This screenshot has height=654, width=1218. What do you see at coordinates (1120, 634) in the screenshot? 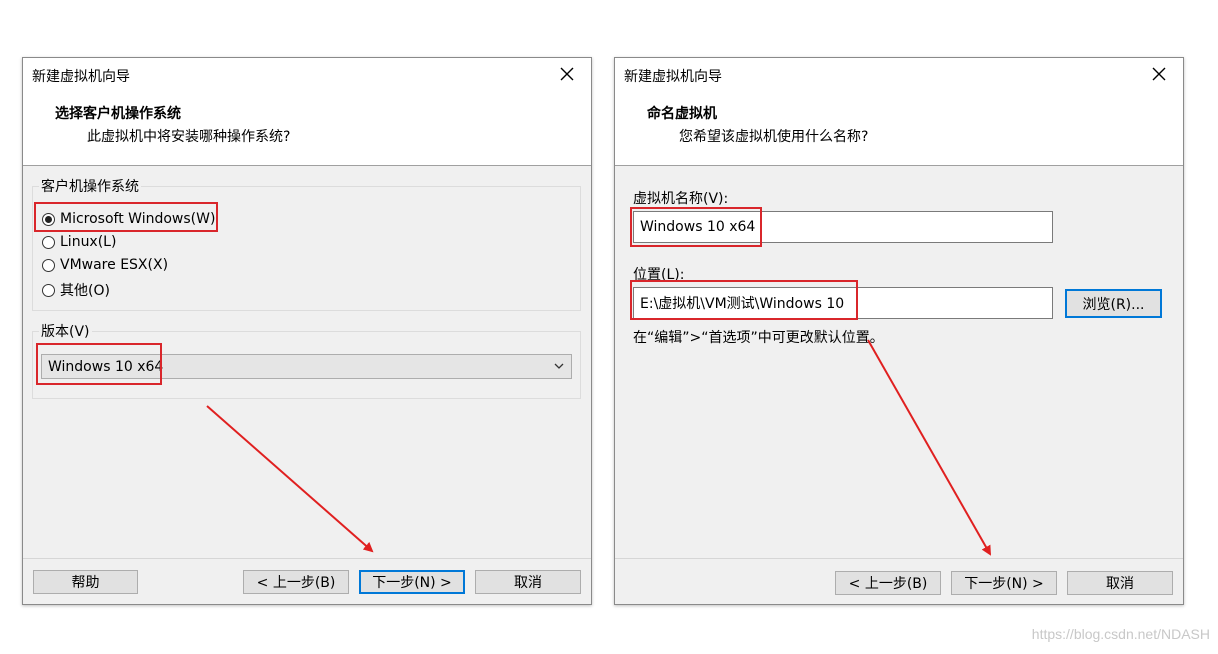
I see `watermark: https://blog.csdn.net/NDASH` at bounding box center [1120, 634].